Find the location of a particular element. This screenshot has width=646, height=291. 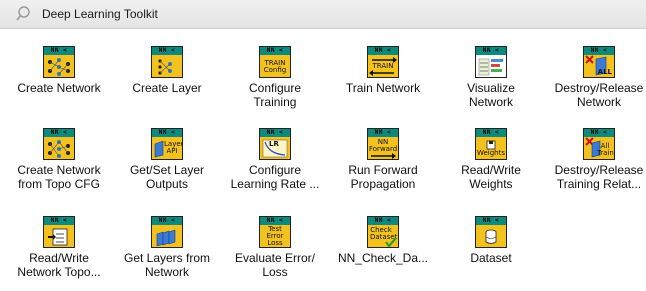

palette-item-visualize-network: VisualizeNetwork is located at coordinates (491, 75).